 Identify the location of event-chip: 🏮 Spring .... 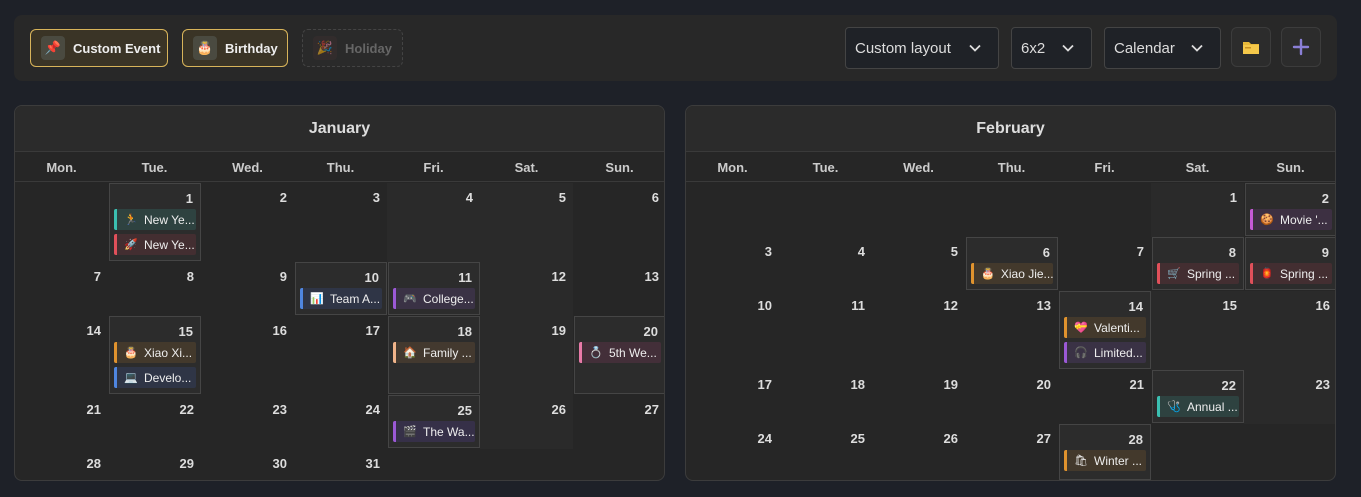
(1291, 273).